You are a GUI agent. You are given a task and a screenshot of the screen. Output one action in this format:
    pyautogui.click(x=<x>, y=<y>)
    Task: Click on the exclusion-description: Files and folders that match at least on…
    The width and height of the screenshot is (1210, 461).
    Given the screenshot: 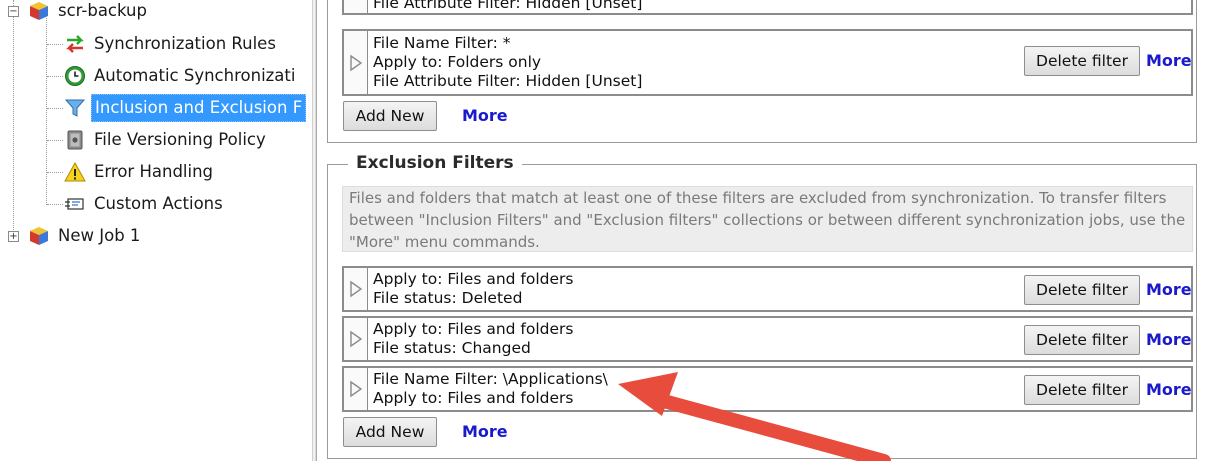 What is the action you would take?
    pyautogui.click(x=767, y=219)
    